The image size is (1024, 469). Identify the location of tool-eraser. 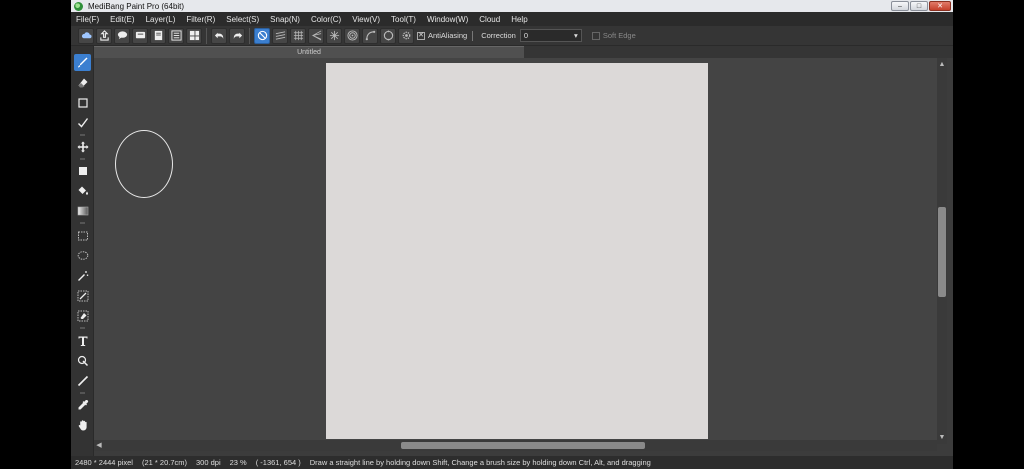
(82, 82).